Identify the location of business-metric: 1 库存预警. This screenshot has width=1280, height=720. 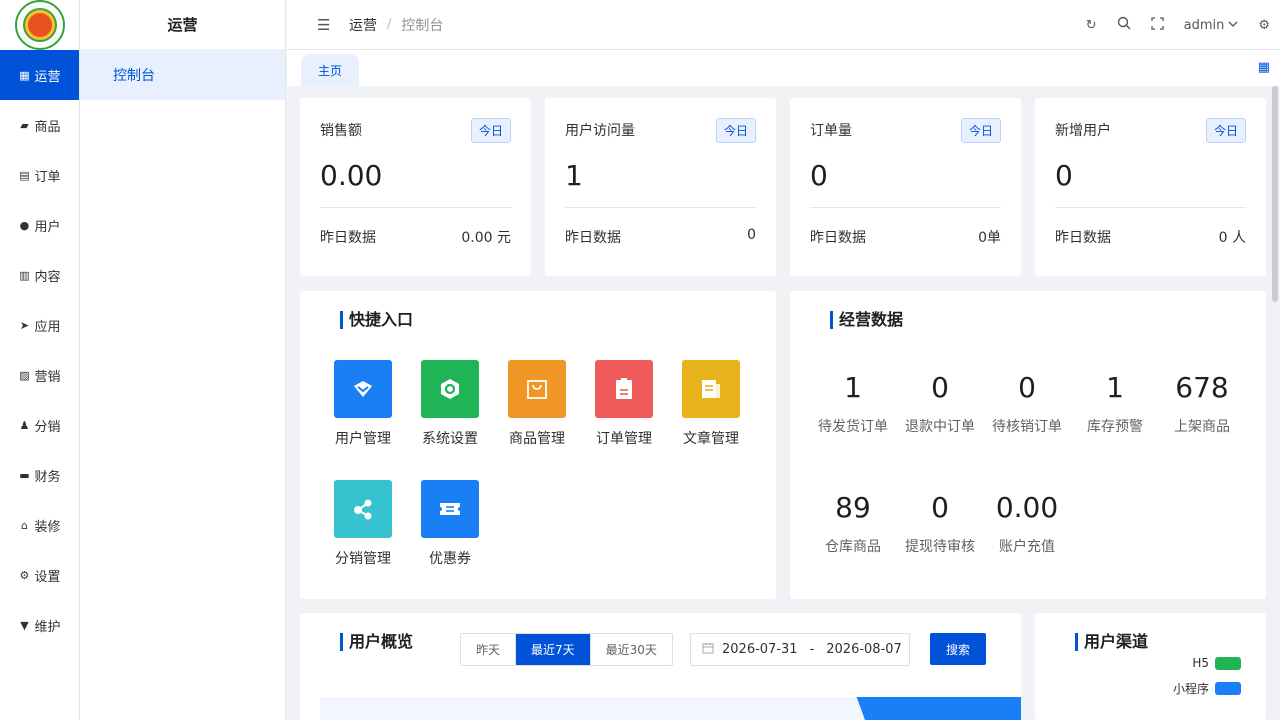
(1115, 402).